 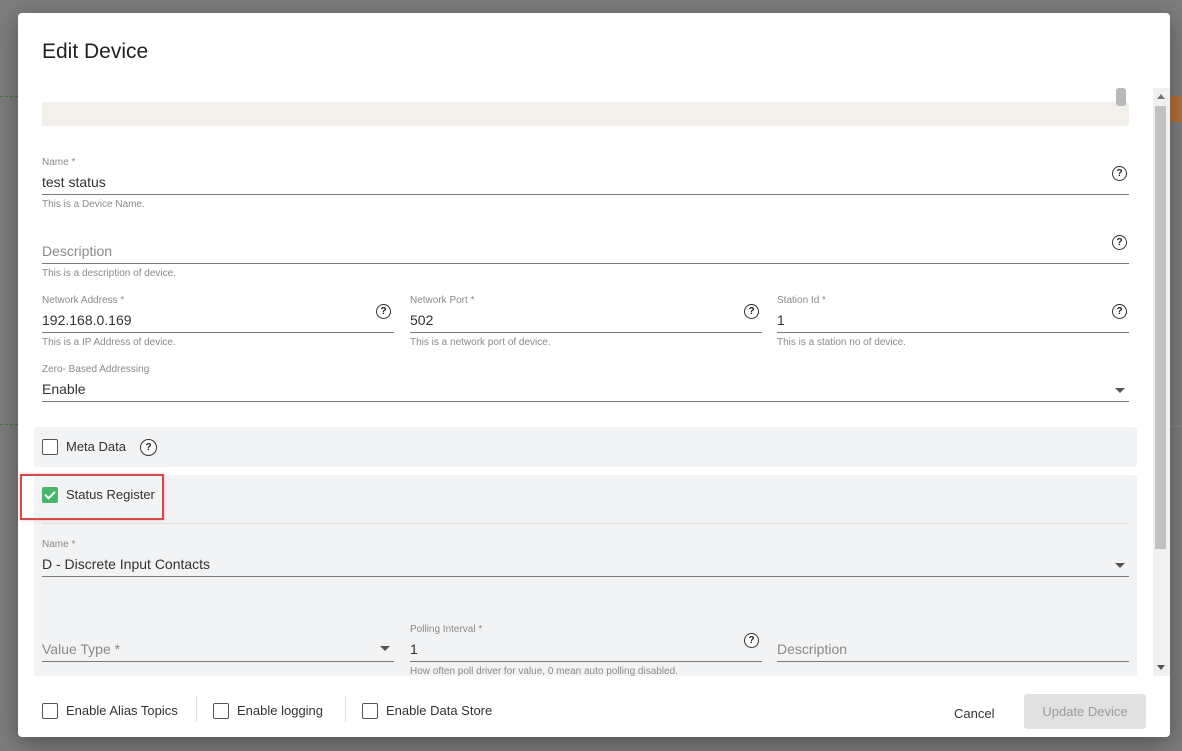 I want to click on station-id-input: 1, so click(x=781, y=320).